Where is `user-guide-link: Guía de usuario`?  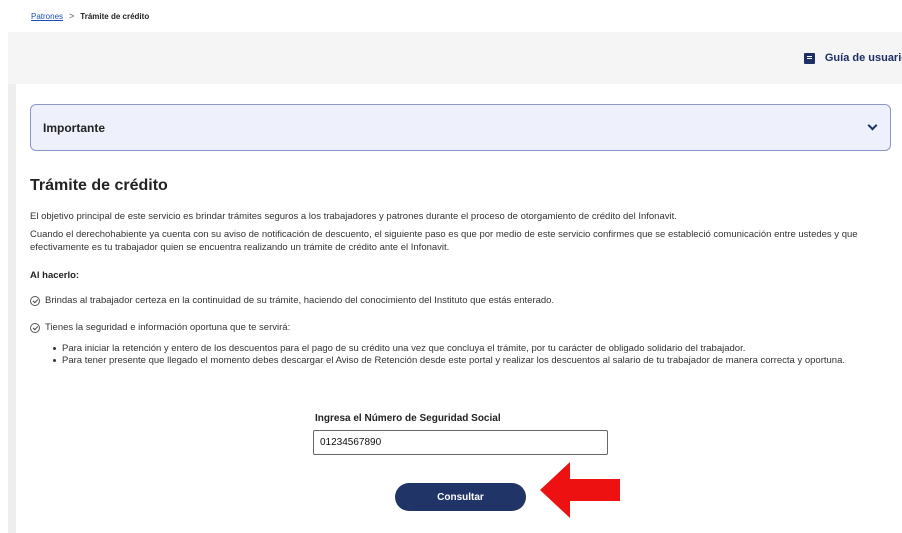
user-guide-link: Guía de usuario is located at coordinates (852, 58).